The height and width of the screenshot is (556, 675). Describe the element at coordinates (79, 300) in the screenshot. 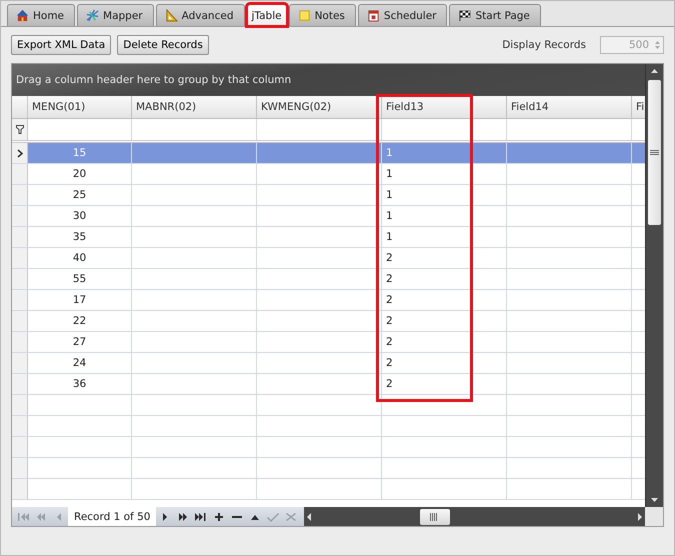

I see `table-cell: 17` at that location.